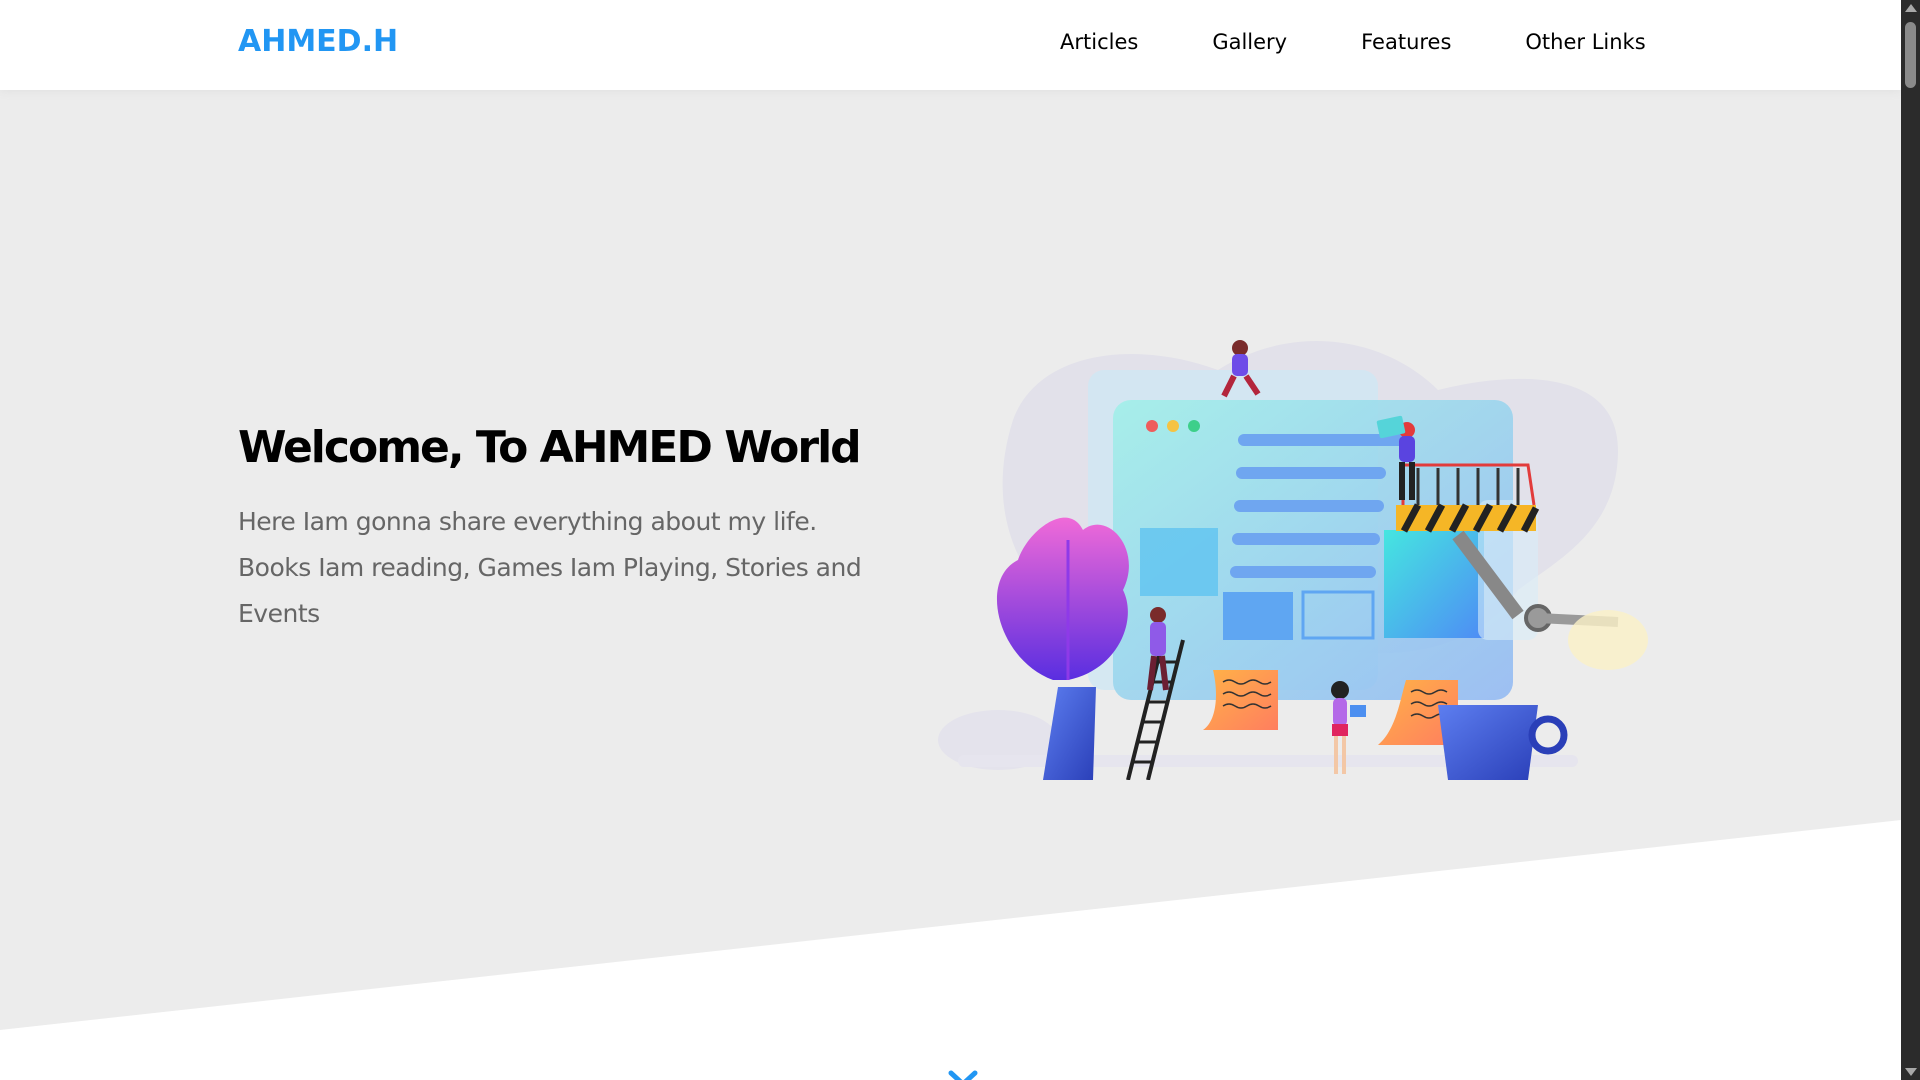 This screenshot has width=1920, height=1080. I want to click on scrollbar-thumb, so click(1910, 55).